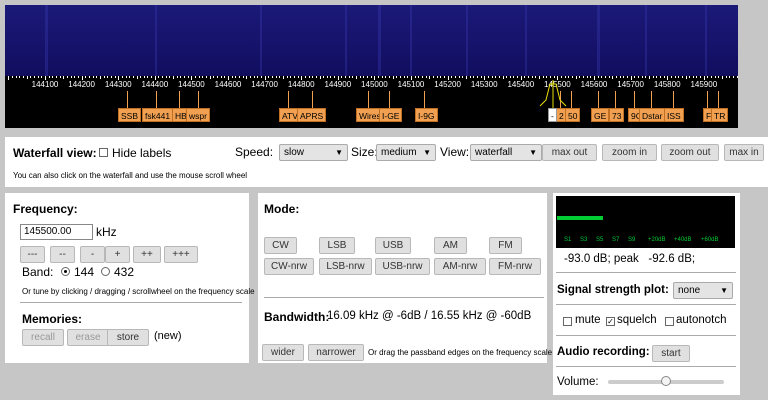 This screenshot has height=400, width=768. I want to click on step-down-1-button: -, so click(92, 254).